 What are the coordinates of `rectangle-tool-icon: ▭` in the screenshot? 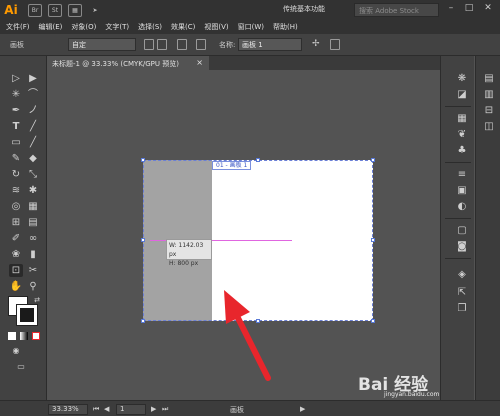 It's located at (16, 142).